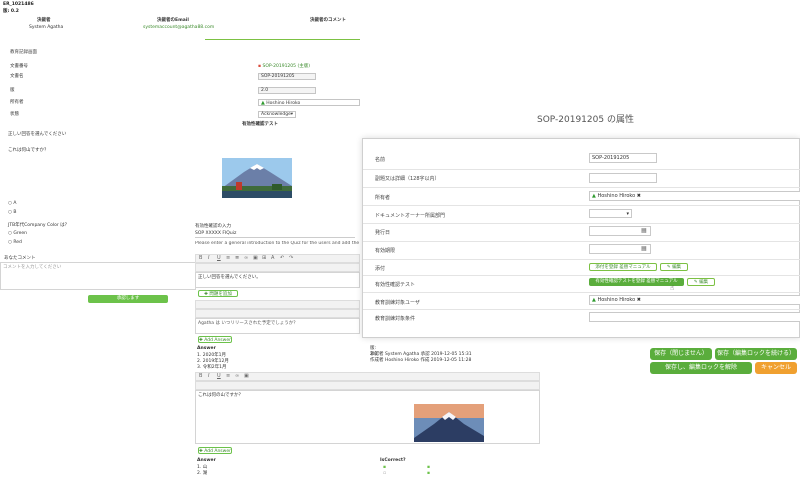 Image resolution: width=800 pixels, height=480 pixels. What do you see at coordinates (776, 368) in the screenshot?
I see `cancel-button: キャンセル` at bounding box center [776, 368].